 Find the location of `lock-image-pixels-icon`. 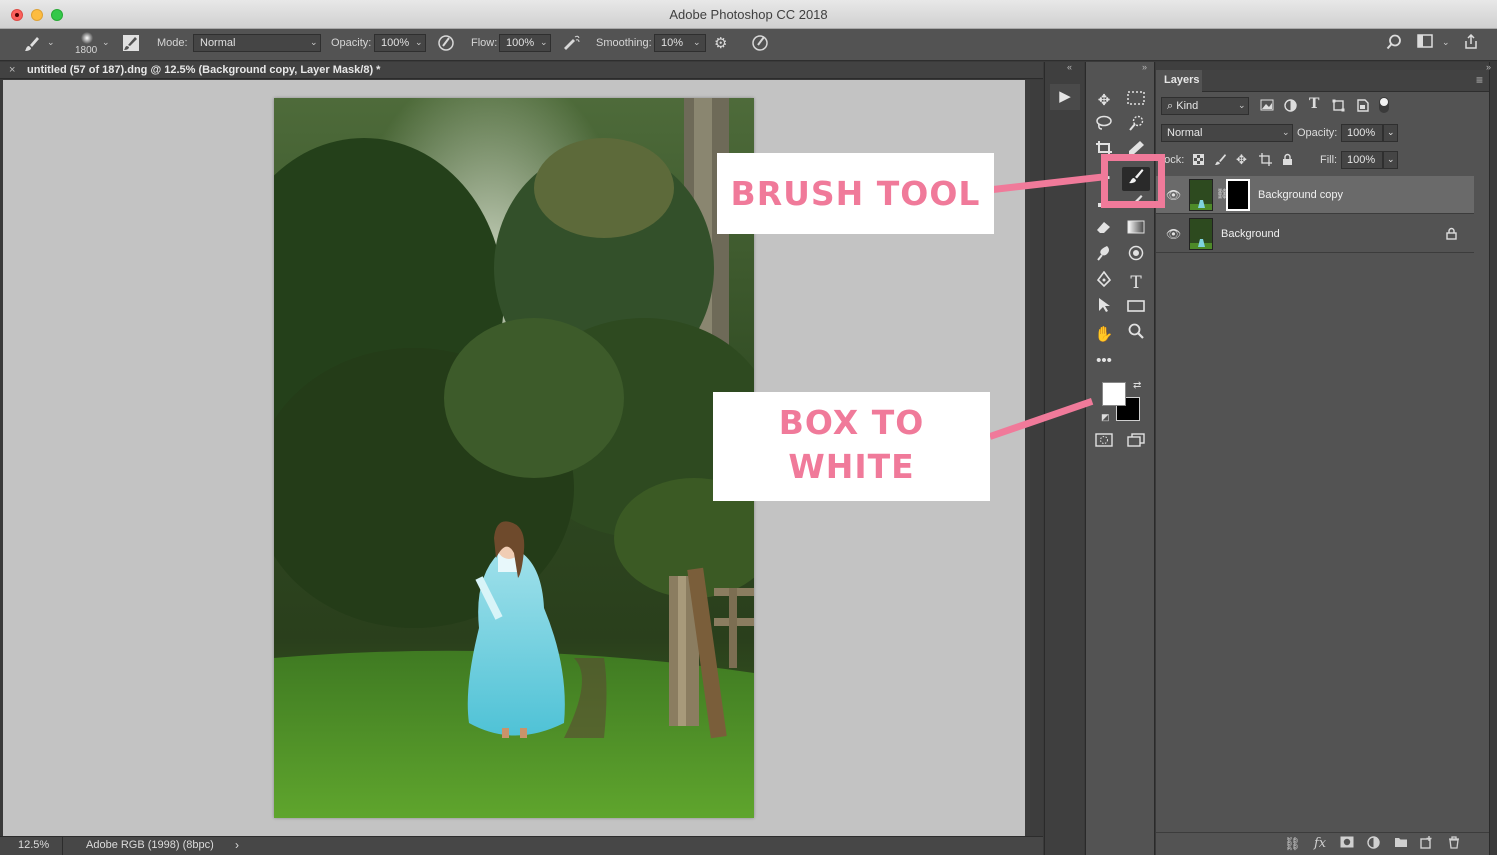

lock-image-pixels-icon is located at coordinates (1220, 161).